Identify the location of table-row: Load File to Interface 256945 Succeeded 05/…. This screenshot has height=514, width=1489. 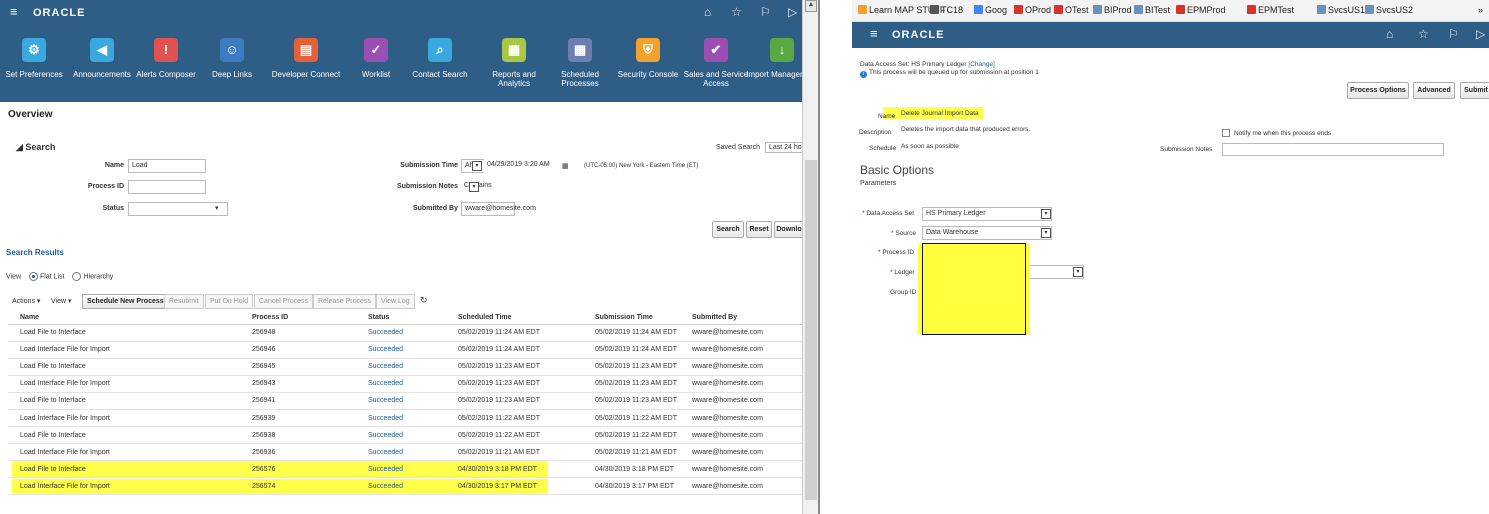
(406, 367).